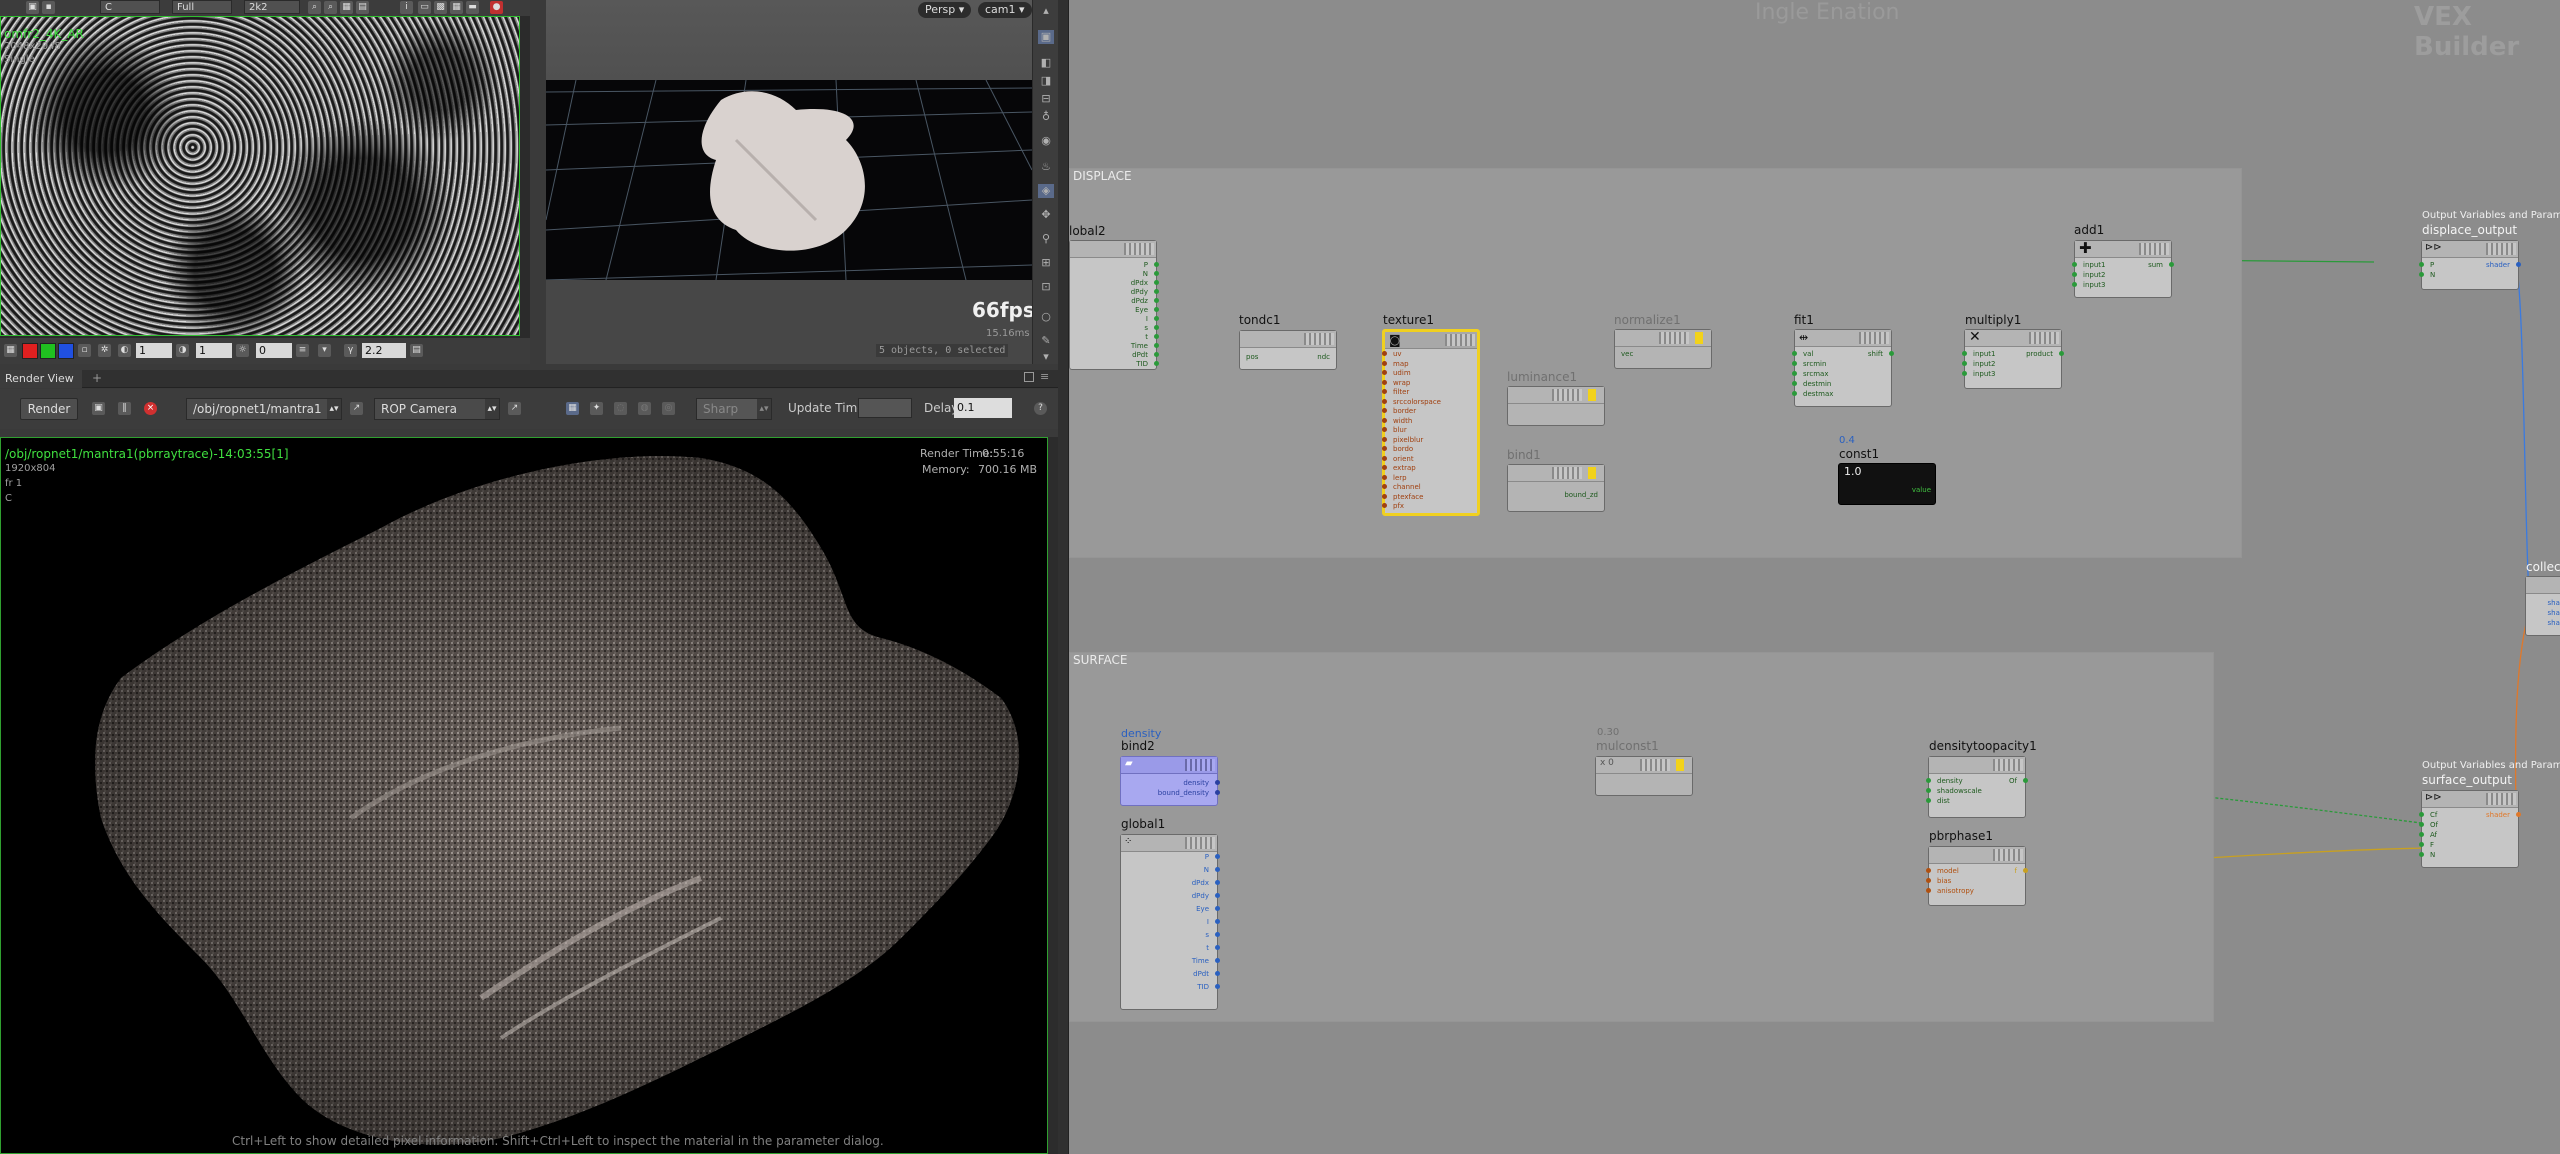 This screenshot has height=1154, width=2560. I want to click on frame-icon: ▤, so click(362, 7).